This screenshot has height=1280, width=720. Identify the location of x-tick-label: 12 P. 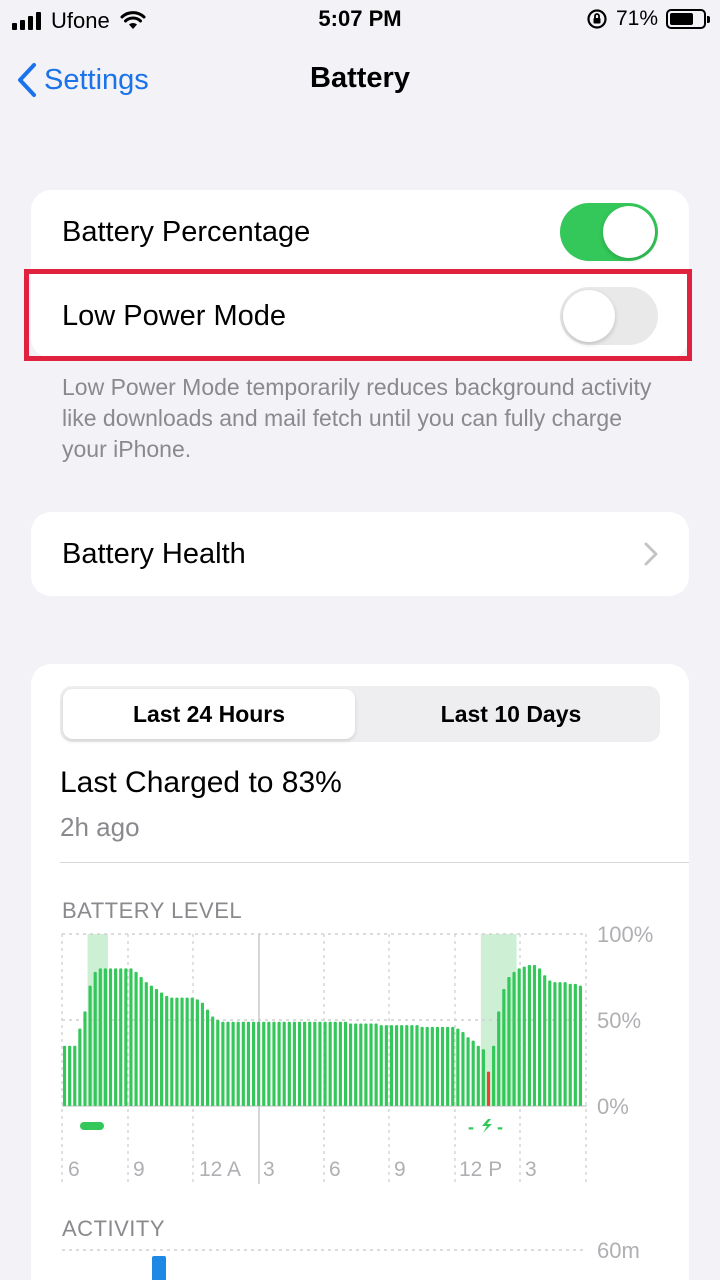
(480, 1169).